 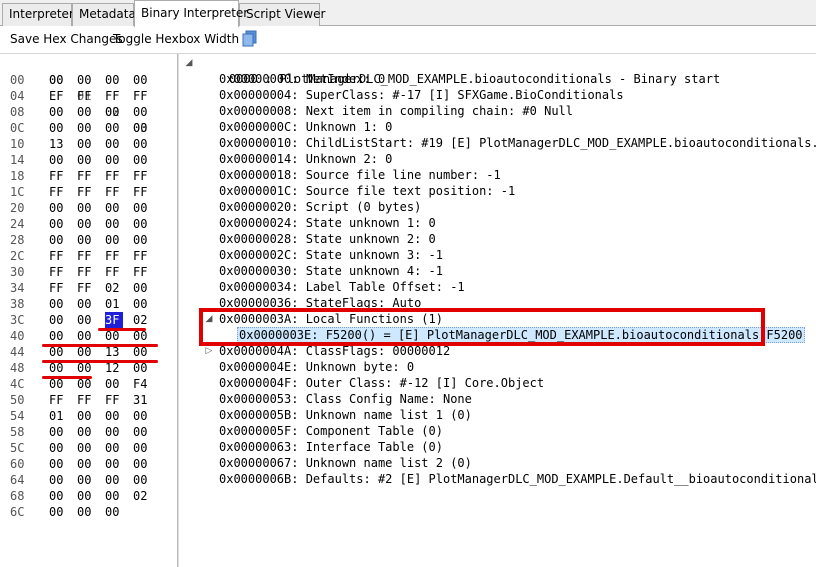 I want to click on tree-item: 0x00000030: State unknown 4: -1, so click(x=331, y=271).